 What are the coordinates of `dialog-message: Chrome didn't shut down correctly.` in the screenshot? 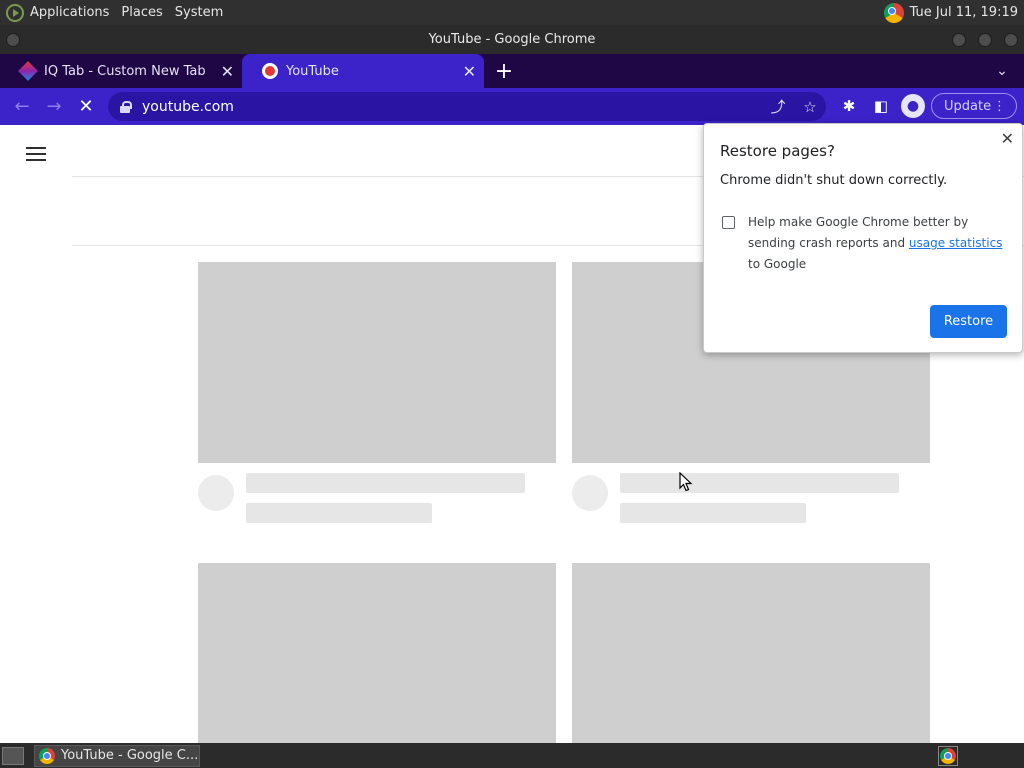 It's located at (834, 180).